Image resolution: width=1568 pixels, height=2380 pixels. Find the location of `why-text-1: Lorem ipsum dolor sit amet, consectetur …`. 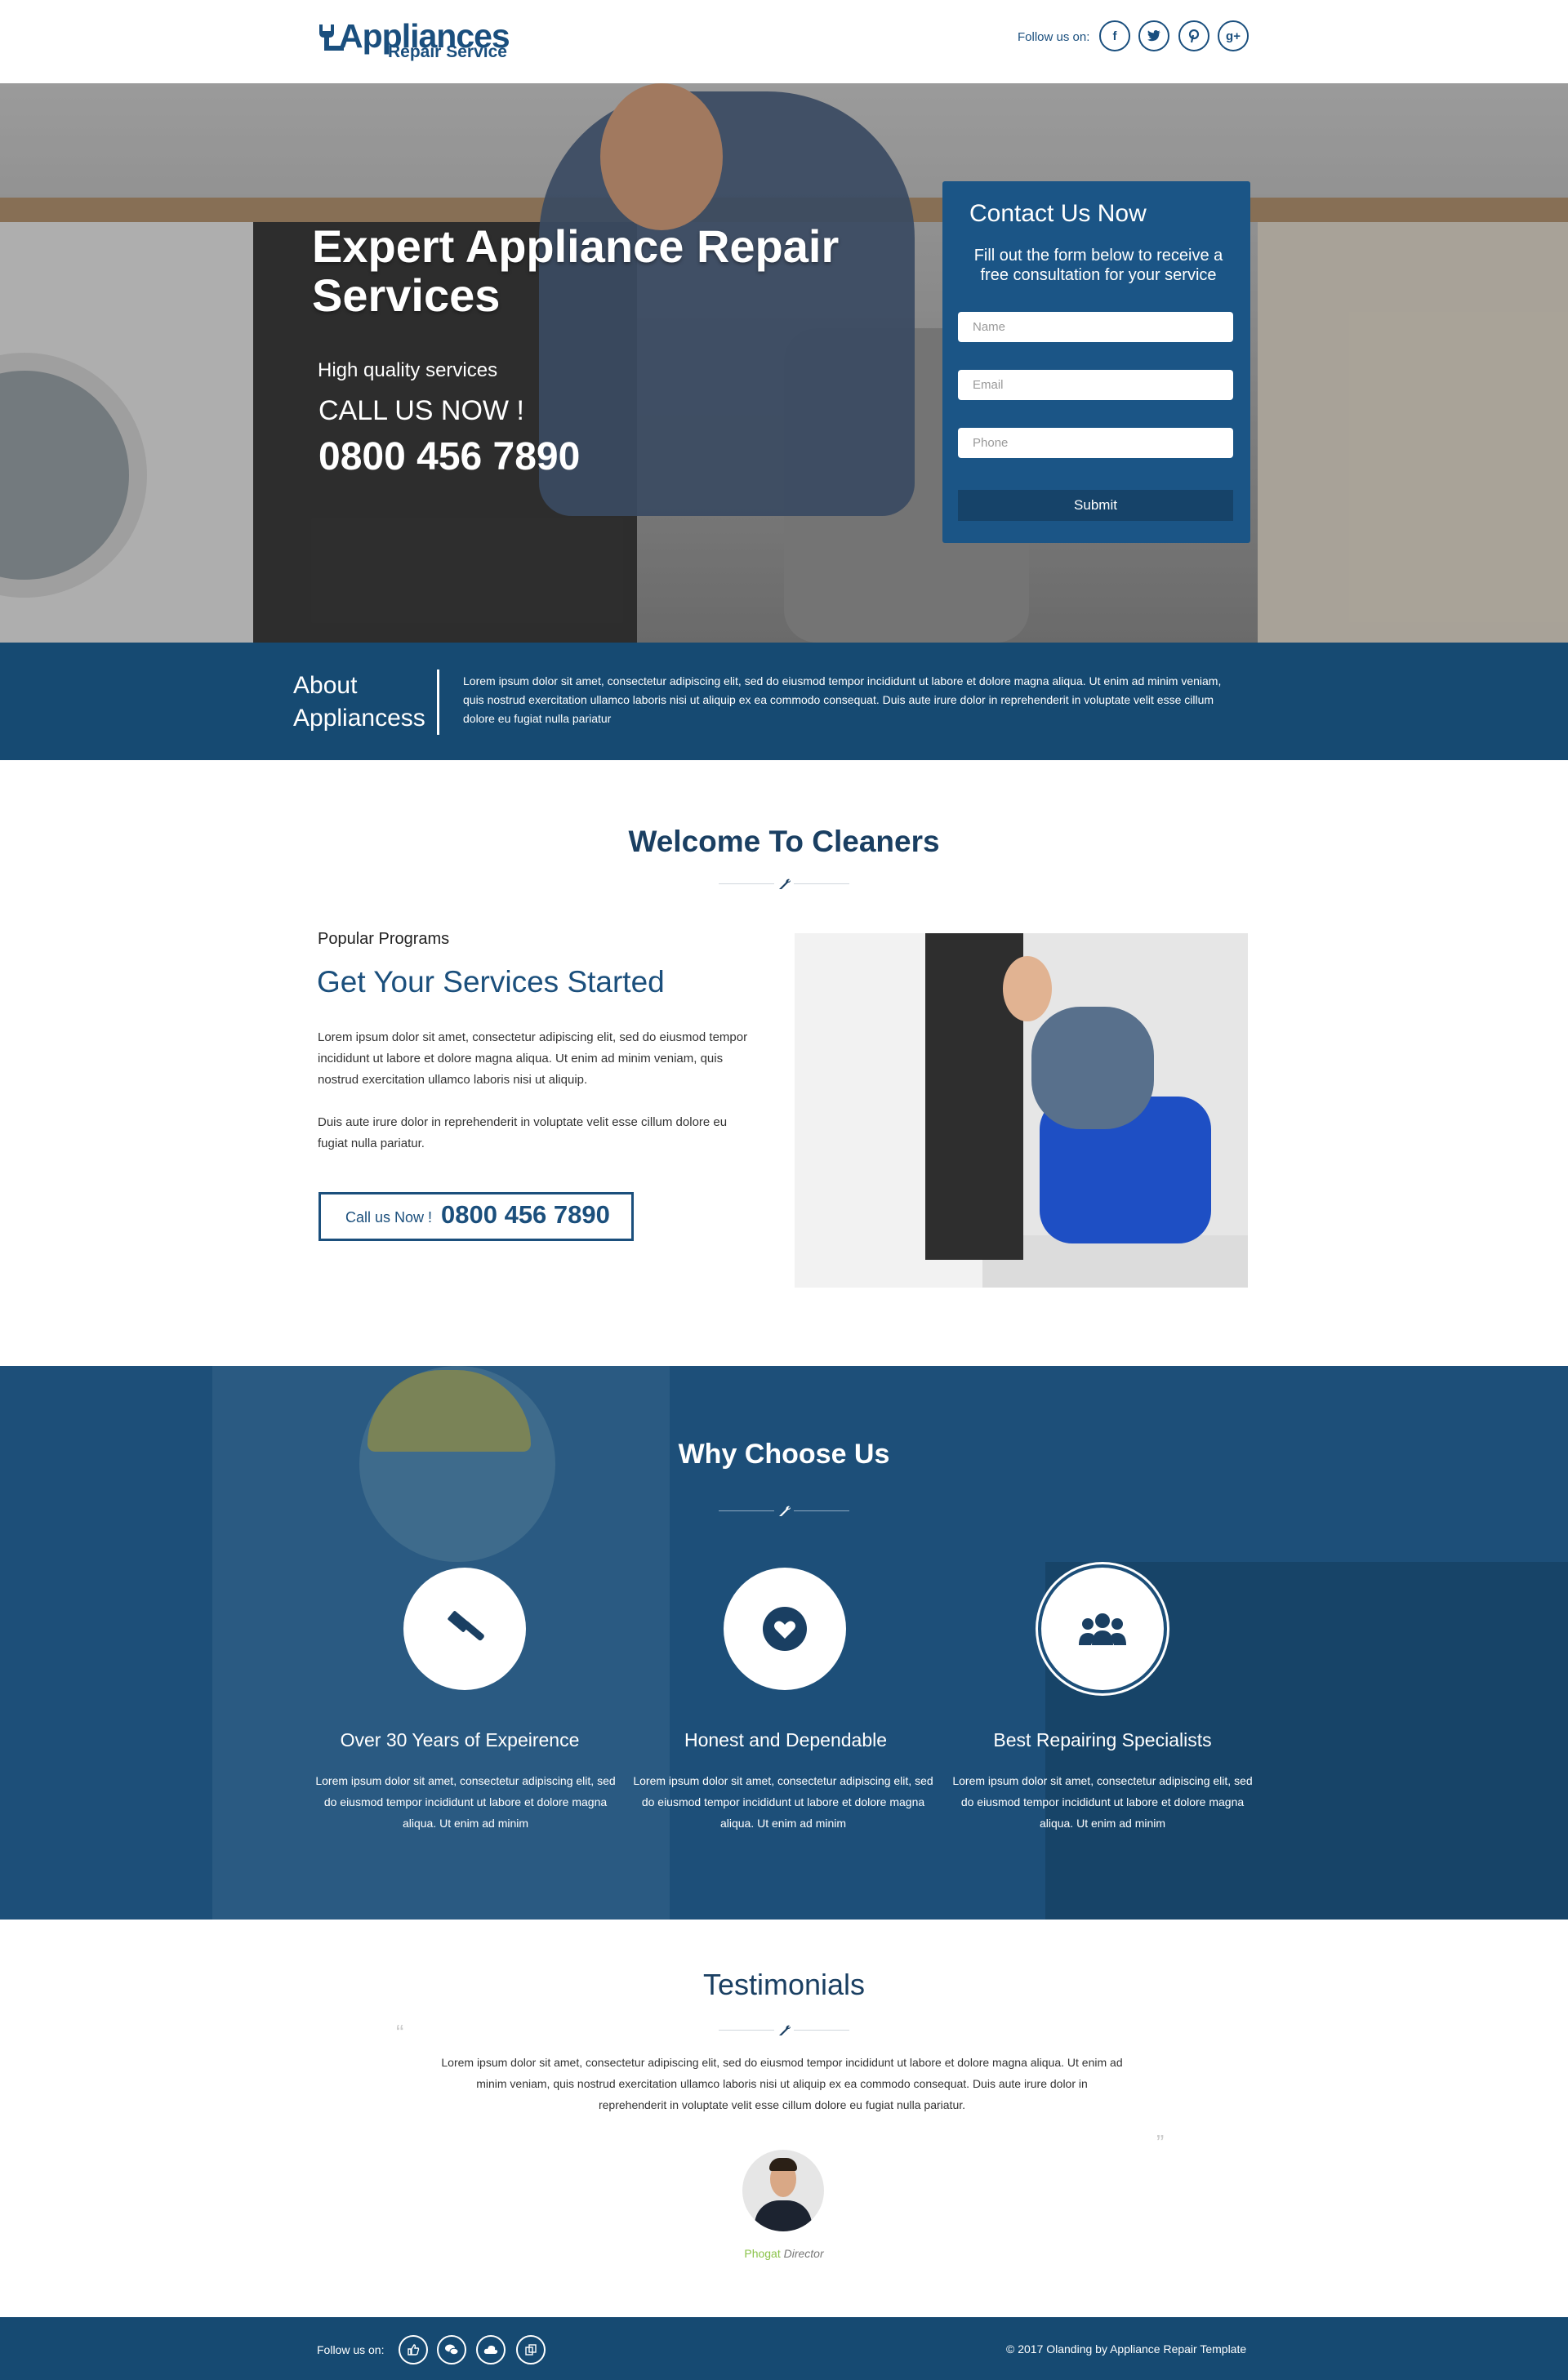

why-text-1: Lorem ipsum dolor sit amet, consectetur … is located at coordinates (465, 1802).